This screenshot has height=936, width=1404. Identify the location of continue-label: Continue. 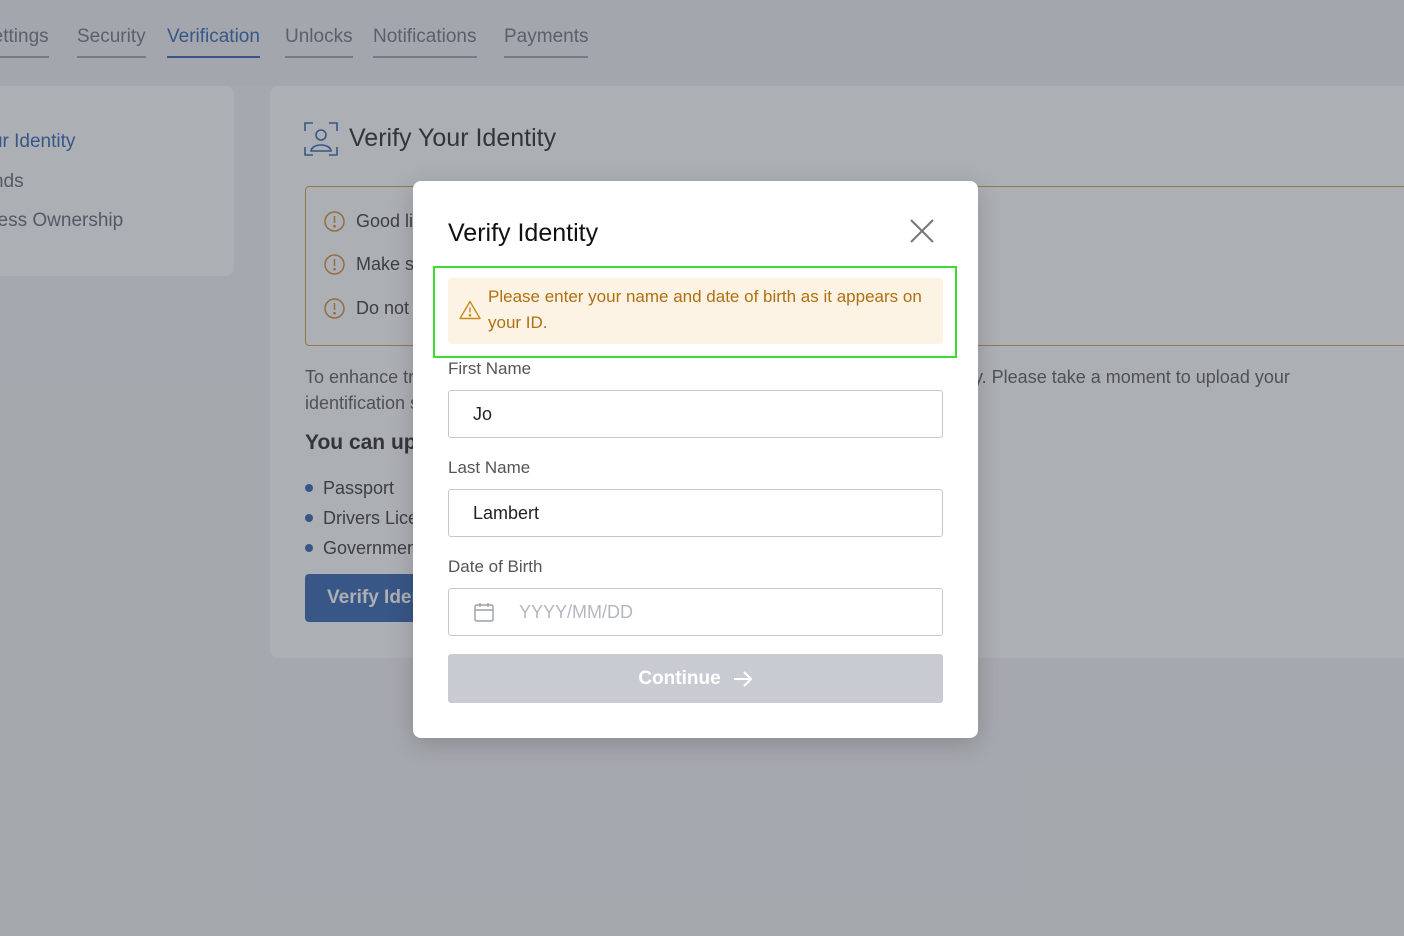
(679, 678).